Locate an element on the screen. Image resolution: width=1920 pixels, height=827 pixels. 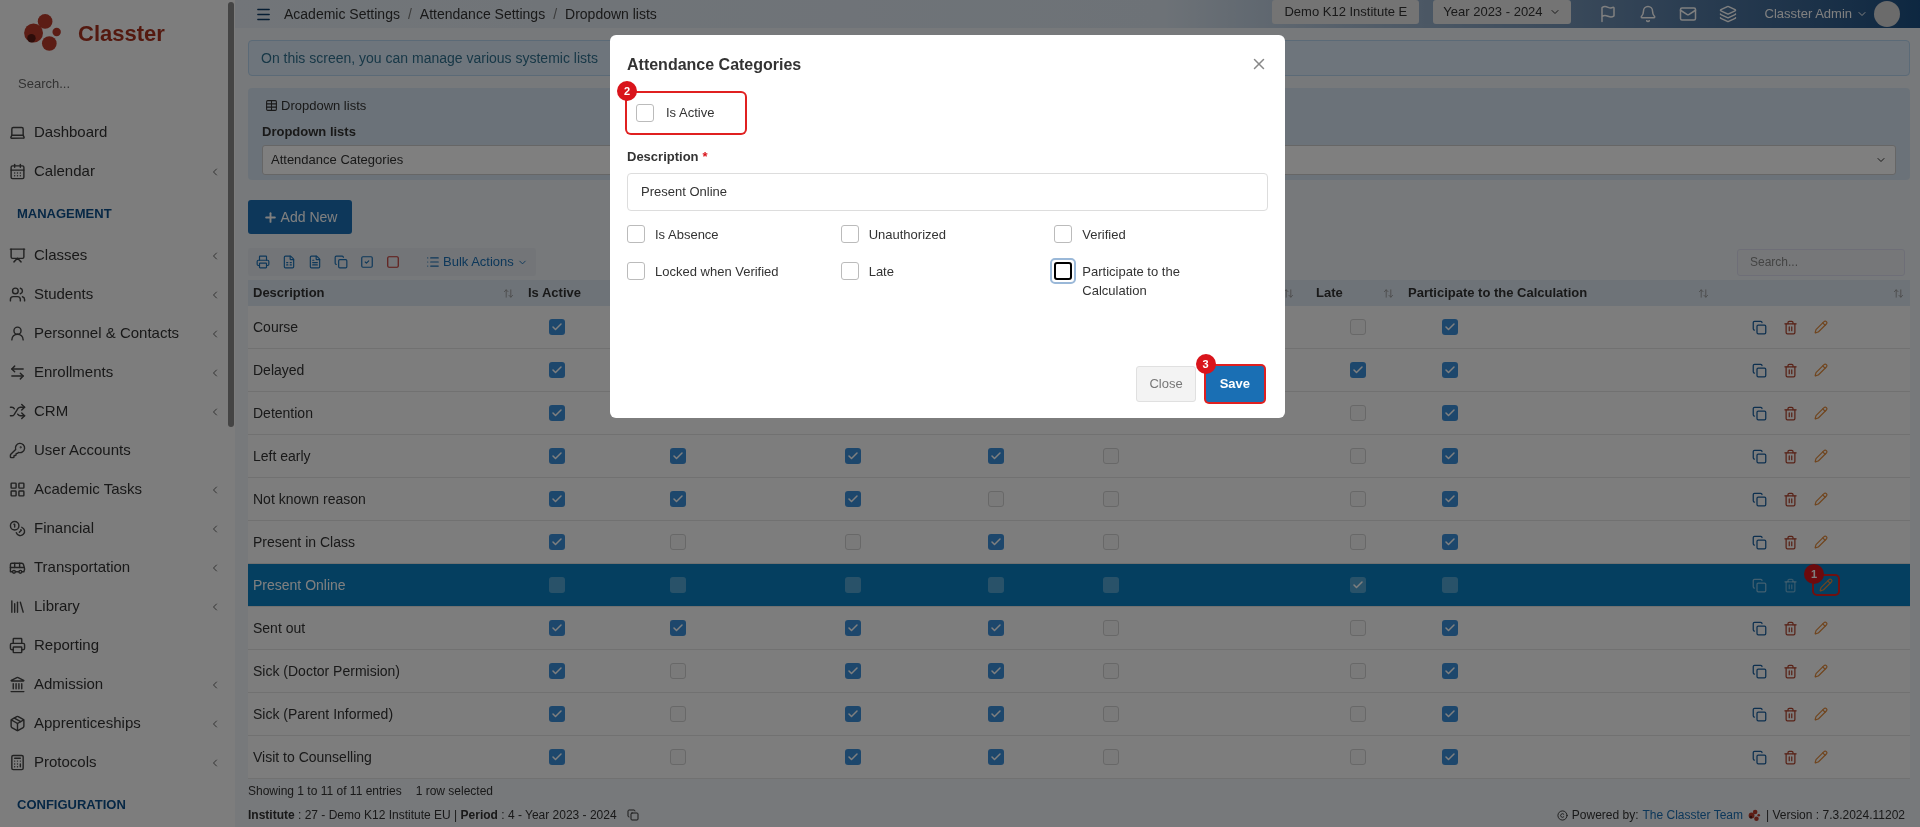
powered-label: Powered by: is located at coordinates (1605, 815).